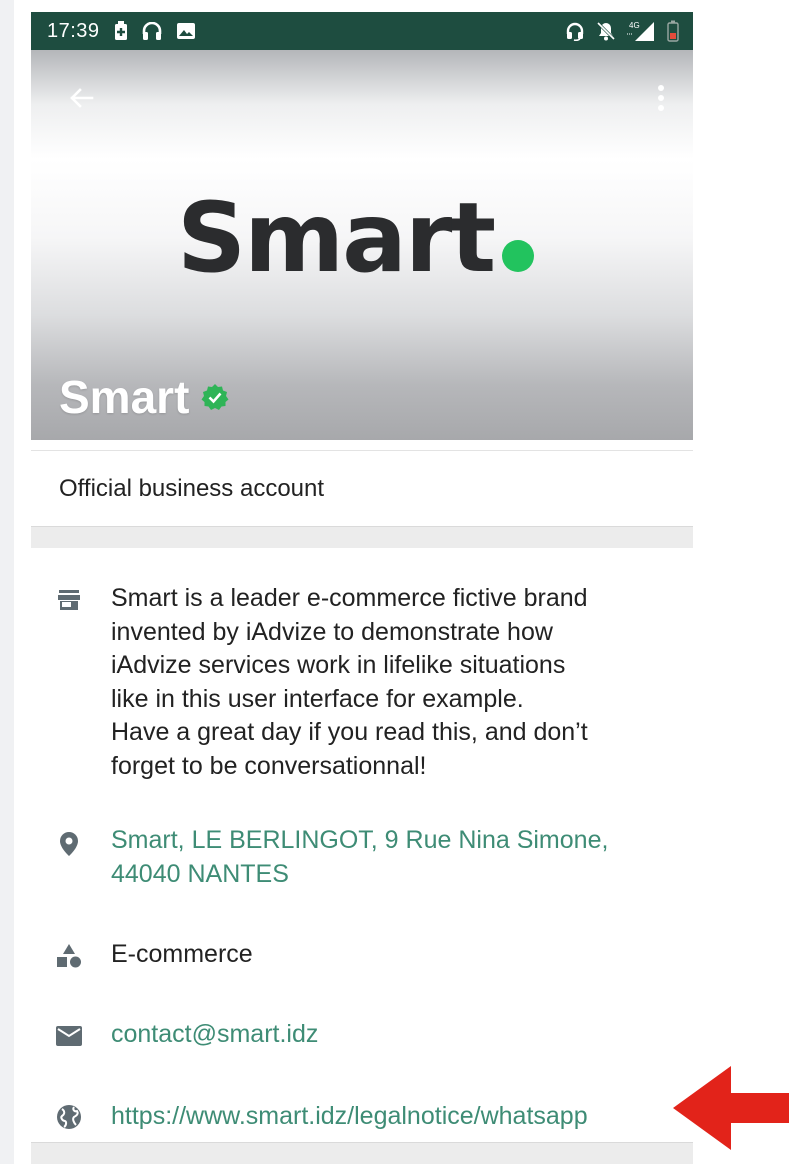  I want to click on back-button, so click(81, 98).